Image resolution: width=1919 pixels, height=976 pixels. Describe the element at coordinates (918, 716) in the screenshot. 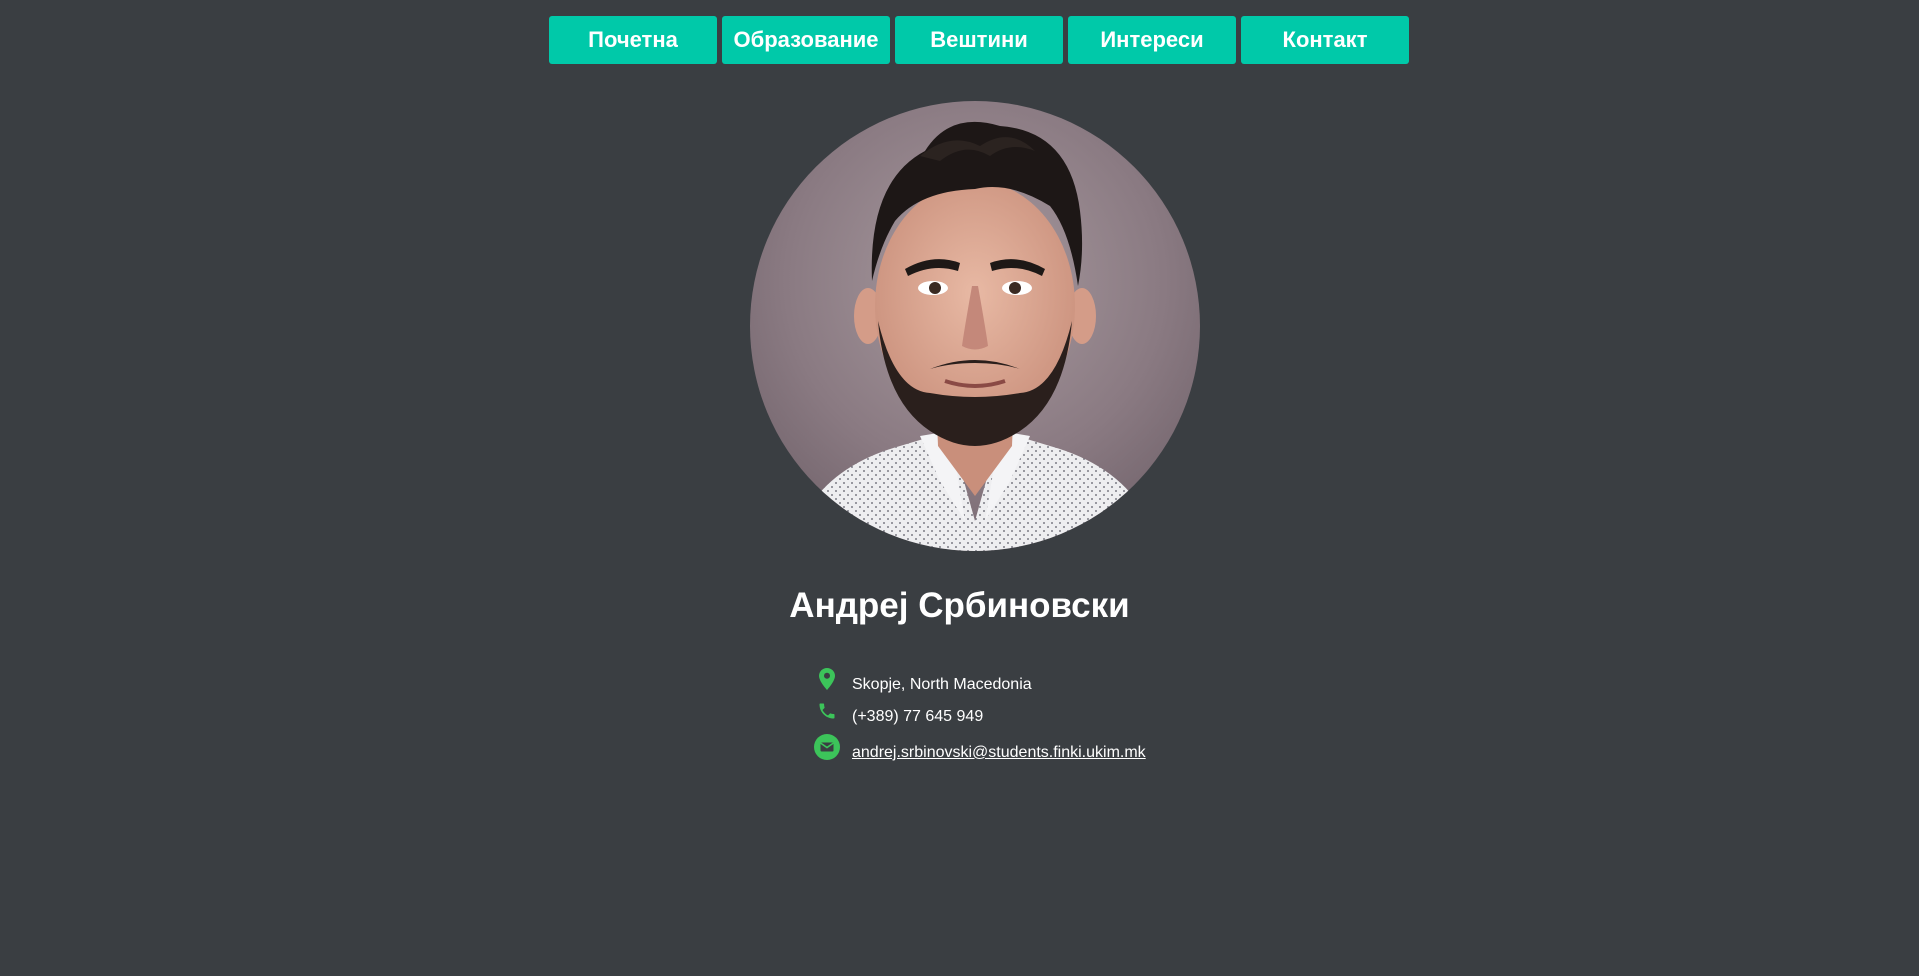

I see `phone-text: (+389) 77 645 949` at that location.